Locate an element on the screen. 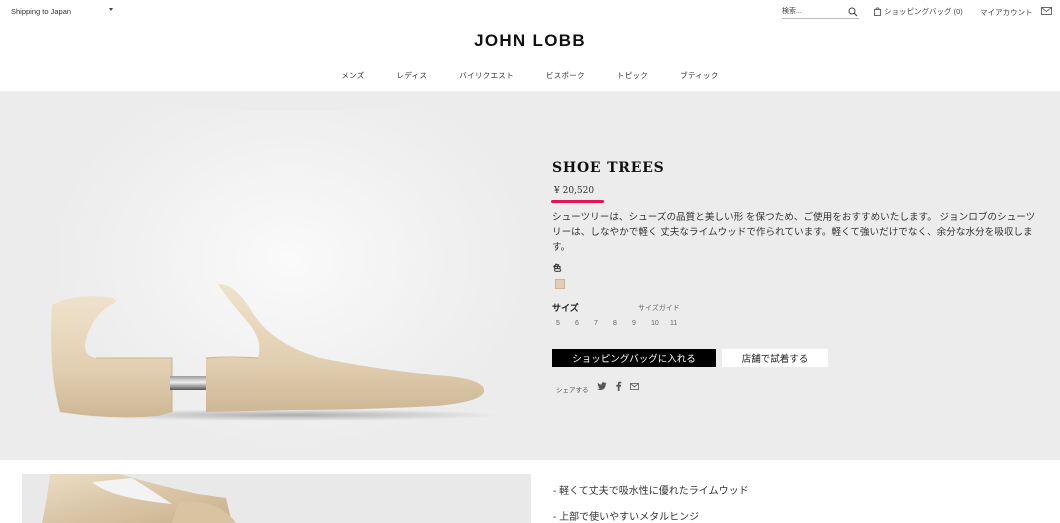 This screenshot has width=1060, height=523. price-highlight-underline is located at coordinates (577, 201).